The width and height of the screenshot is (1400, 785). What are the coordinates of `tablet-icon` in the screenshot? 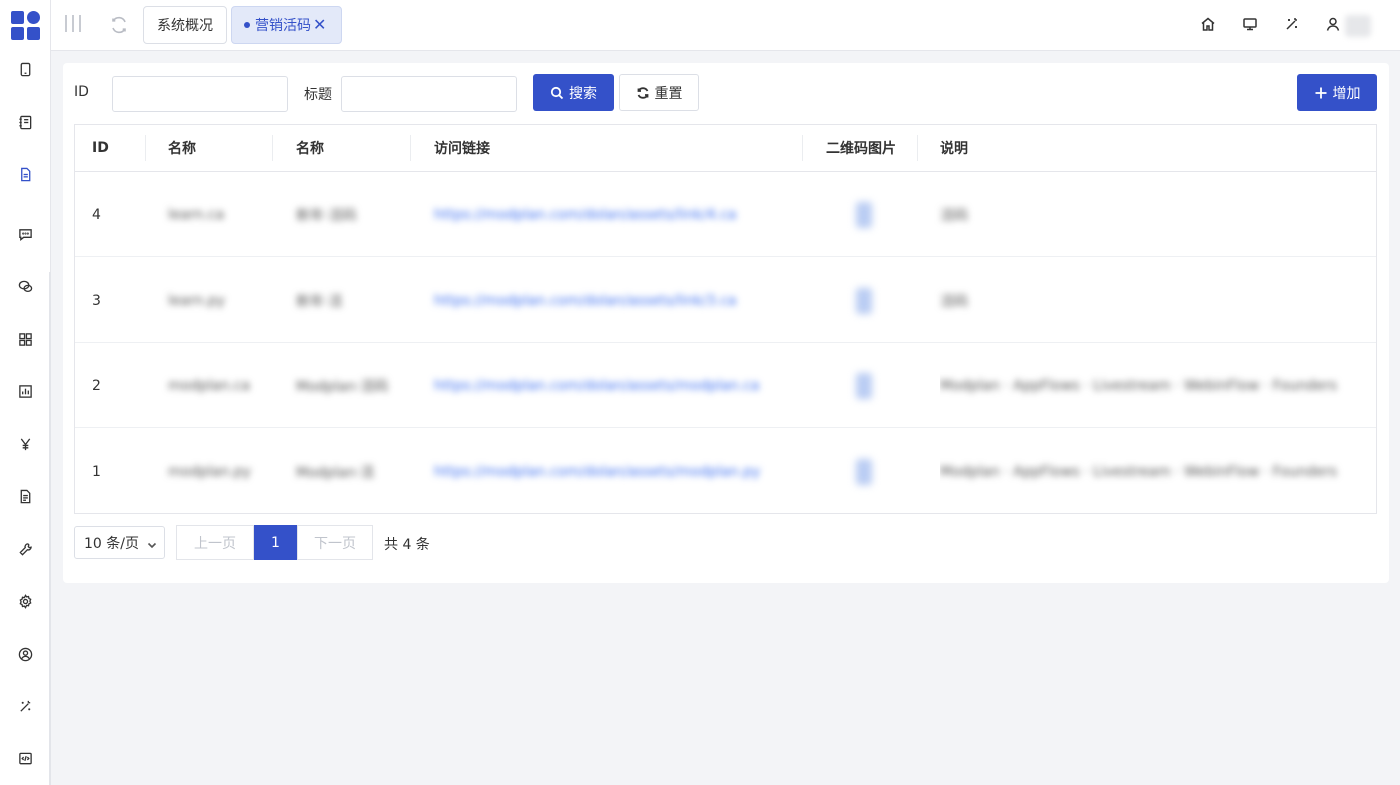 It's located at (25, 69).